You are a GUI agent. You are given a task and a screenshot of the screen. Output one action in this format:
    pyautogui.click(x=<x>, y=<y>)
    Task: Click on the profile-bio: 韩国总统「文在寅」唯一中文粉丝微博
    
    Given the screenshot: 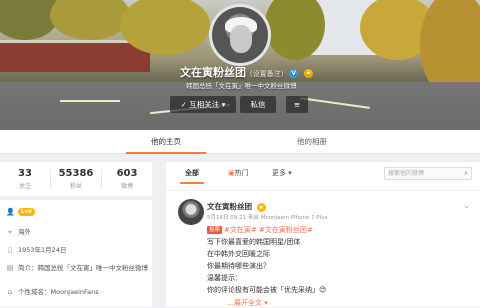 What is the action you would take?
    pyautogui.click(x=241, y=86)
    